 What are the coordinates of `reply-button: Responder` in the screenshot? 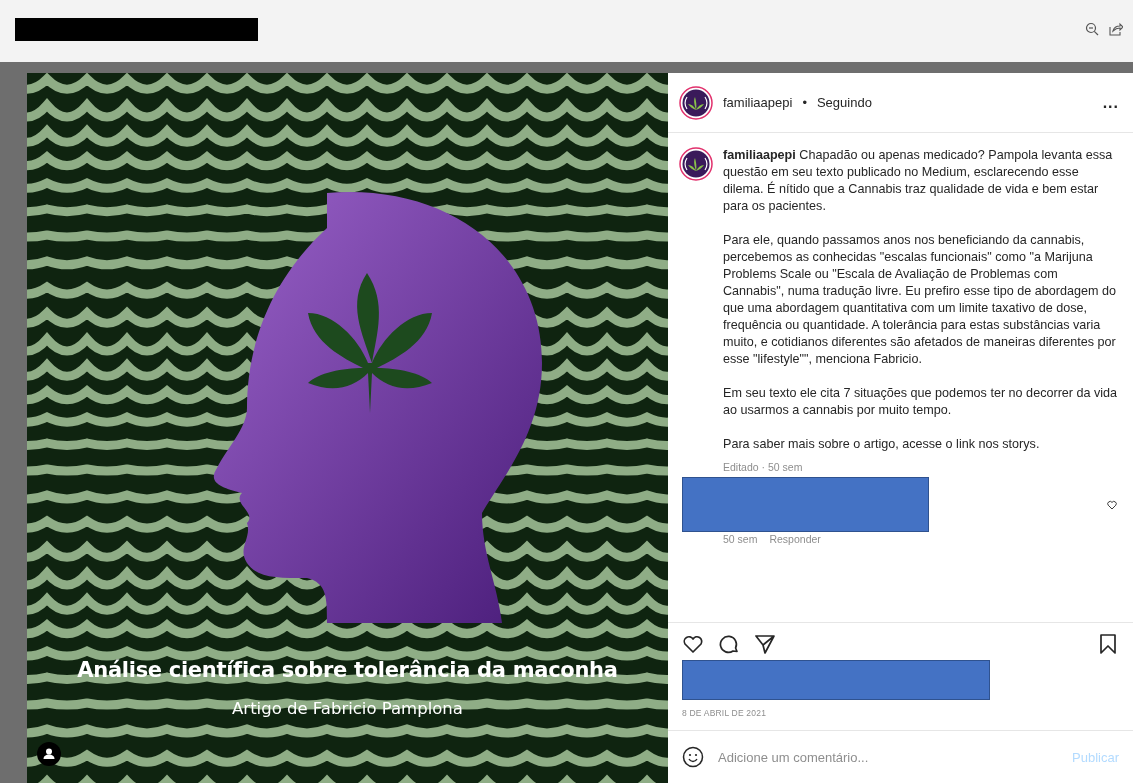 It's located at (795, 539).